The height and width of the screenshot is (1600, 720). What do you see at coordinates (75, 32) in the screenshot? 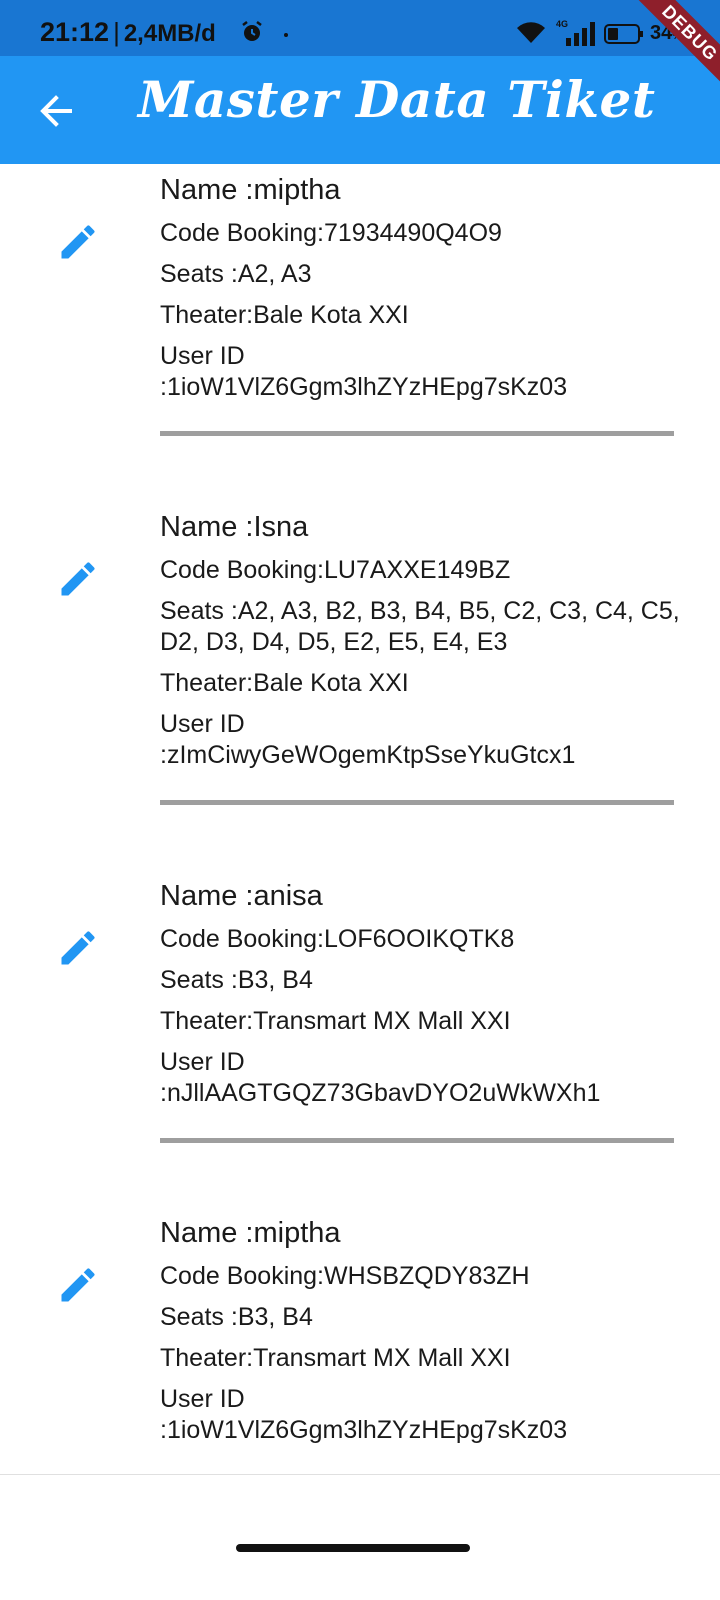
I see `status-time: 21:12` at bounding box center [75, 32].